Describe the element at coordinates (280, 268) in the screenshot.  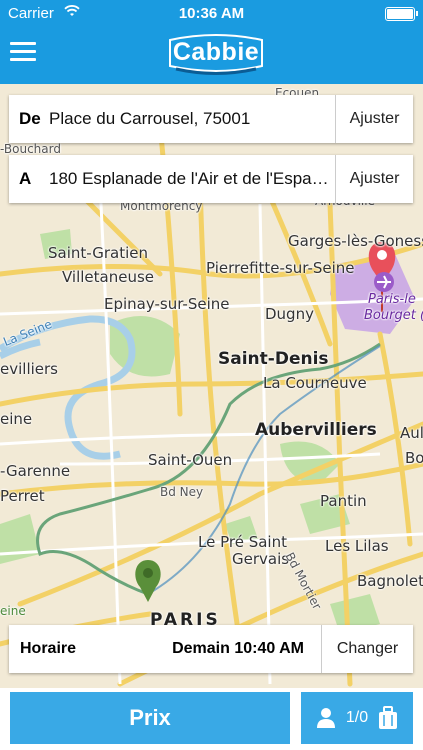
I see `map-label-pierrefitte: Pierrefitte-sur-Seine` at that location.